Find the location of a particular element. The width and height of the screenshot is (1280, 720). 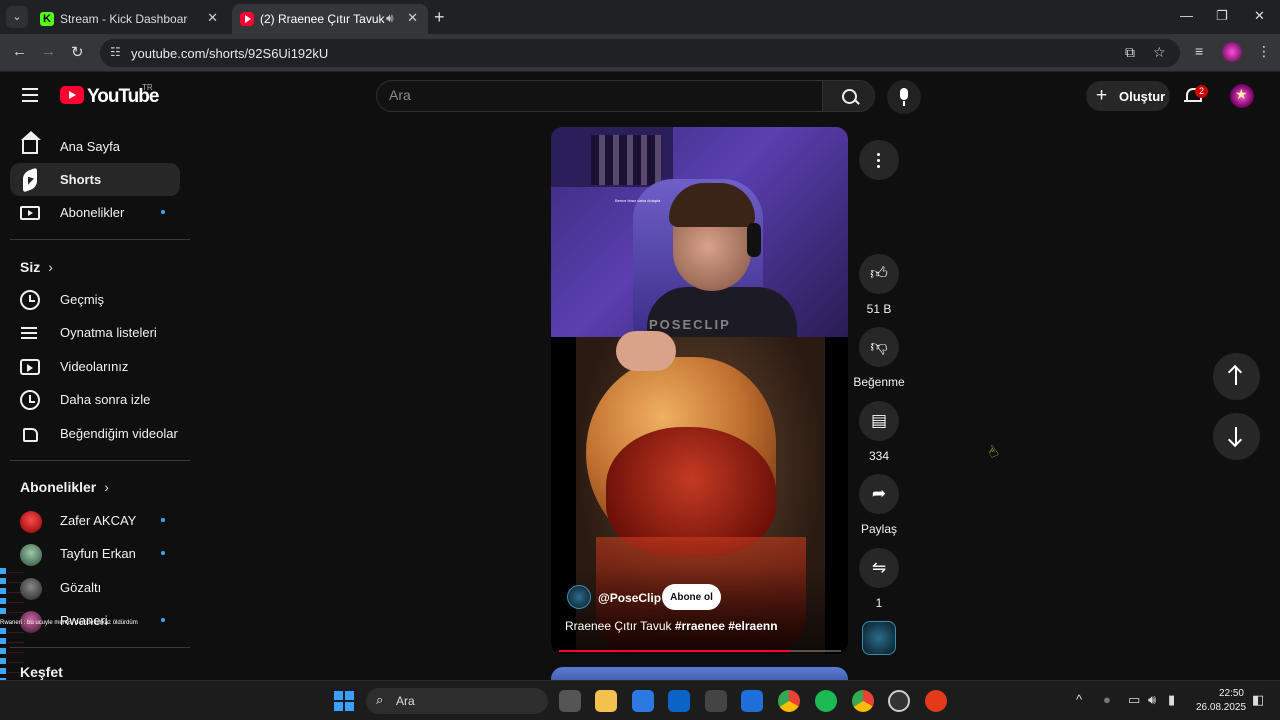

sidebar-item-subscriptions: Abonelikler is located at coordinates (95, 212).